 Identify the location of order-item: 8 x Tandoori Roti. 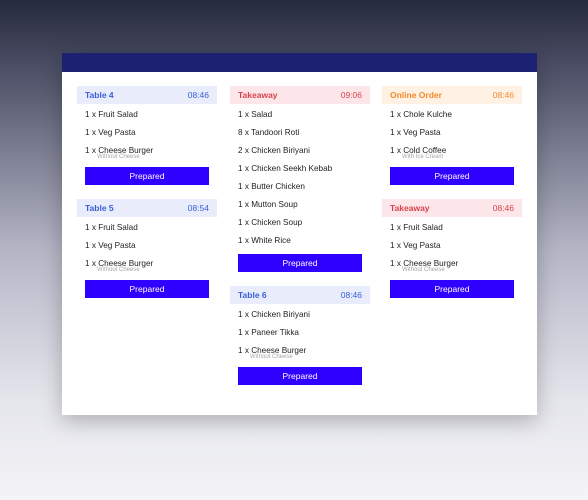
(300, 132).